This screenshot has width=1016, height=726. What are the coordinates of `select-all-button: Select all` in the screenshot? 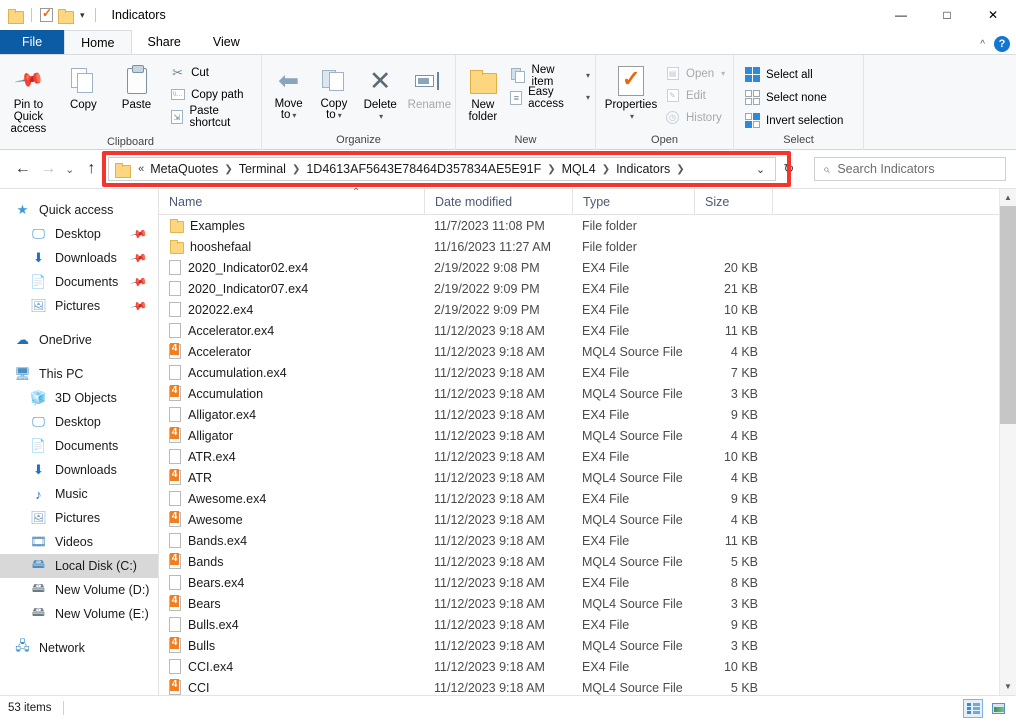 It's located at (795, 74).